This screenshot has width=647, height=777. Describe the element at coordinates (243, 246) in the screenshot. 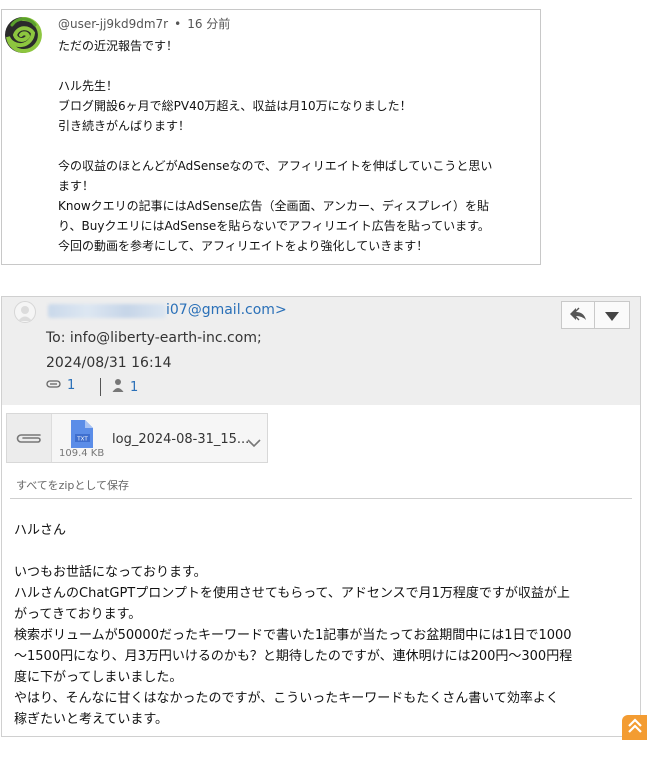

I see `comment-line: 今回の動画を参考にして、アフィリエイトをより強化していきます！` at that location.